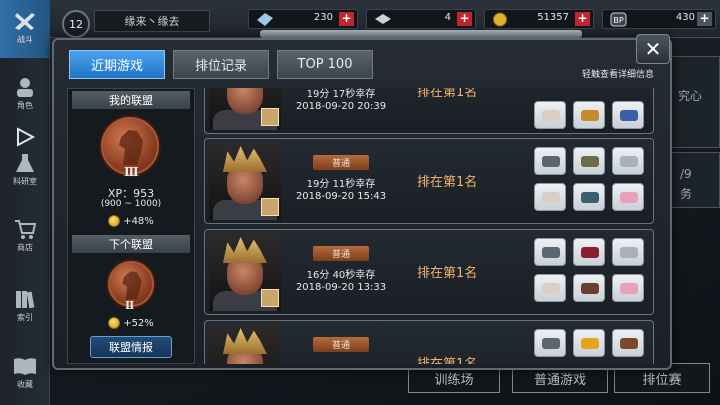  I want to click on my-league-bonus-row: +48%, so click(131, 221).